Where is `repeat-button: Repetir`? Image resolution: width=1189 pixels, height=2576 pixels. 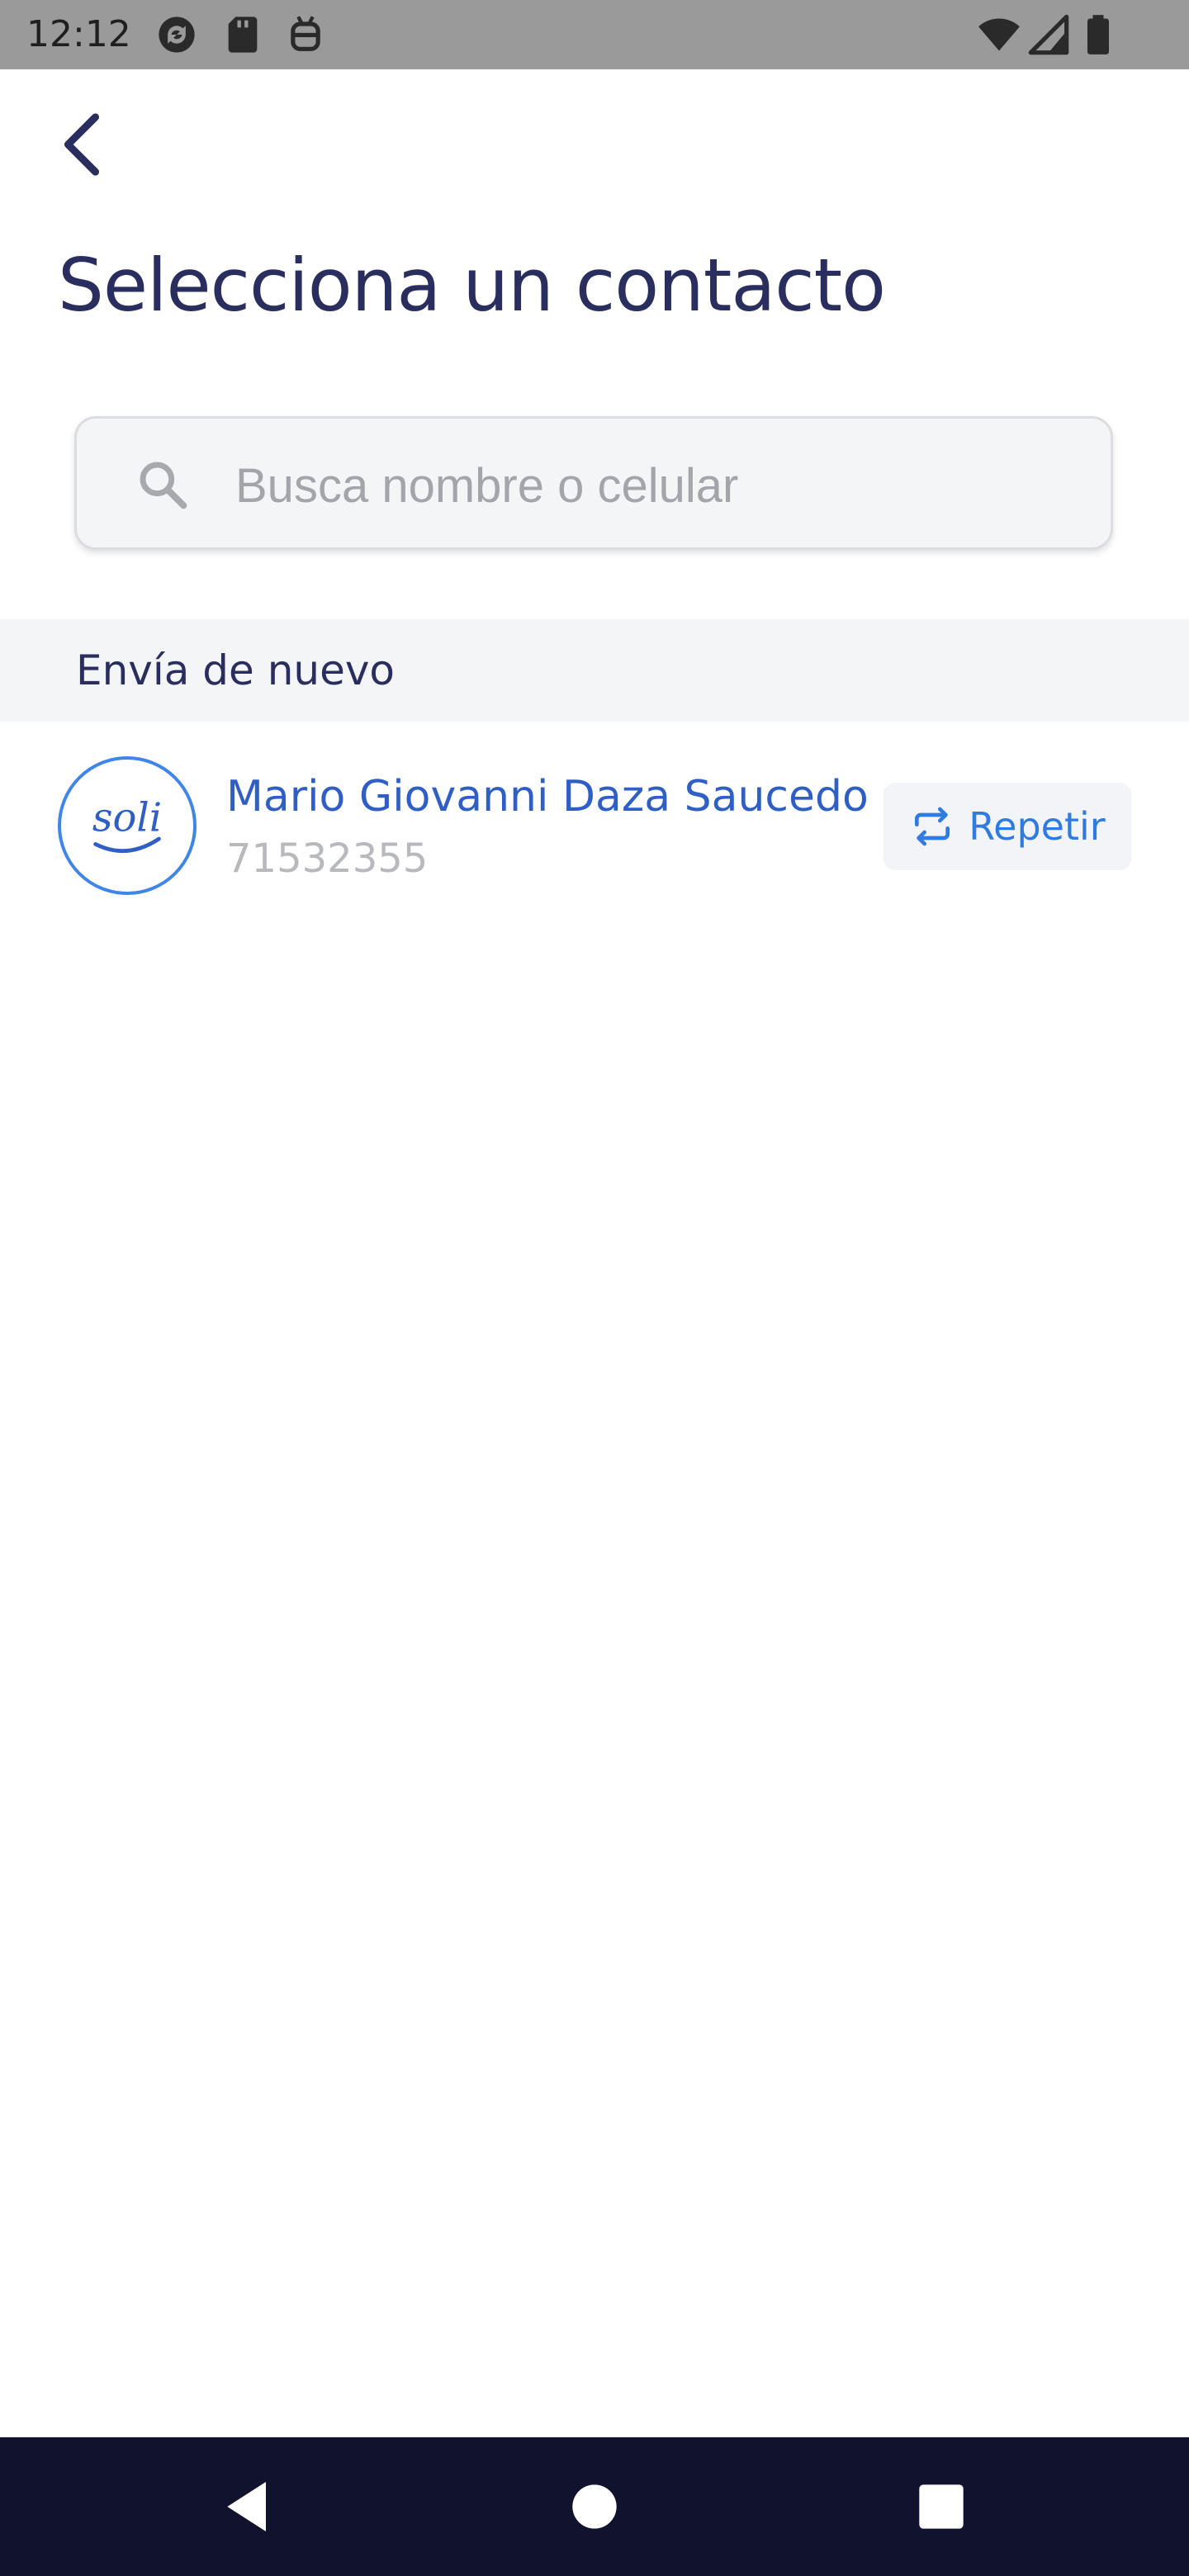
repeat-button: Repetir is located at coordinates (1007, 826).